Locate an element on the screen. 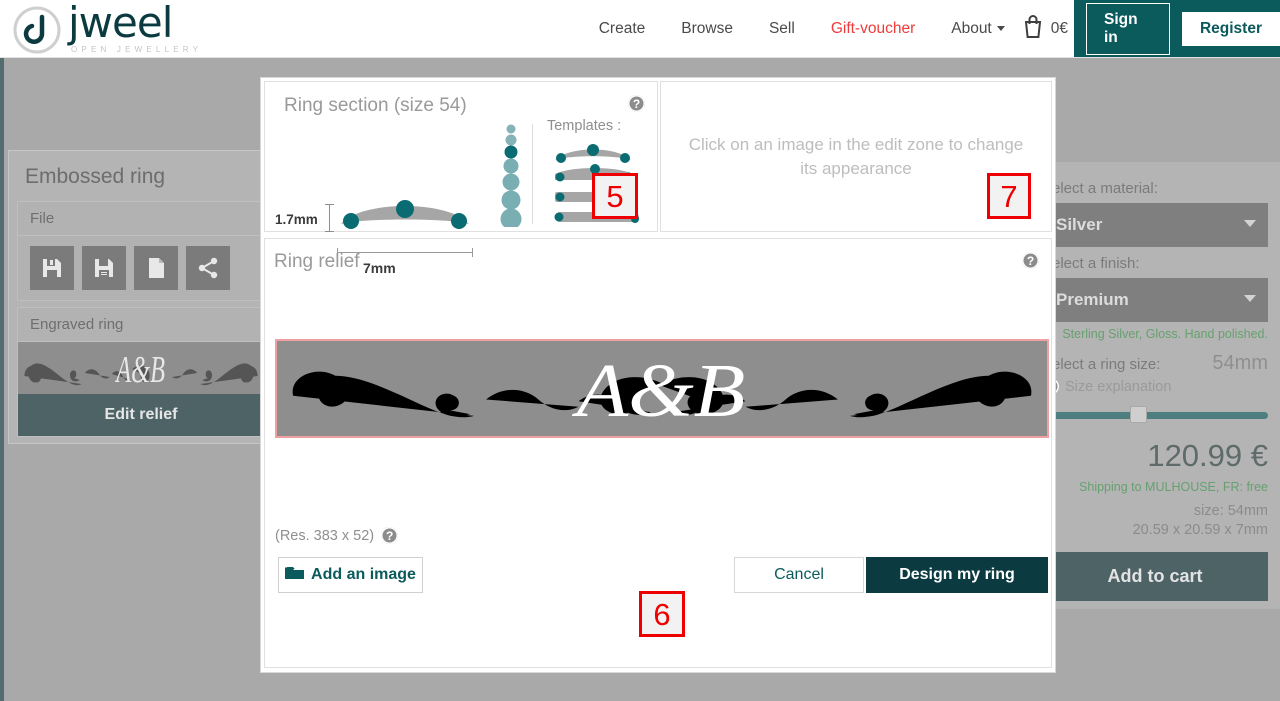 This screenshot has width=1280, height=701. material-select: Silver is located at coordinates (1155, 225).